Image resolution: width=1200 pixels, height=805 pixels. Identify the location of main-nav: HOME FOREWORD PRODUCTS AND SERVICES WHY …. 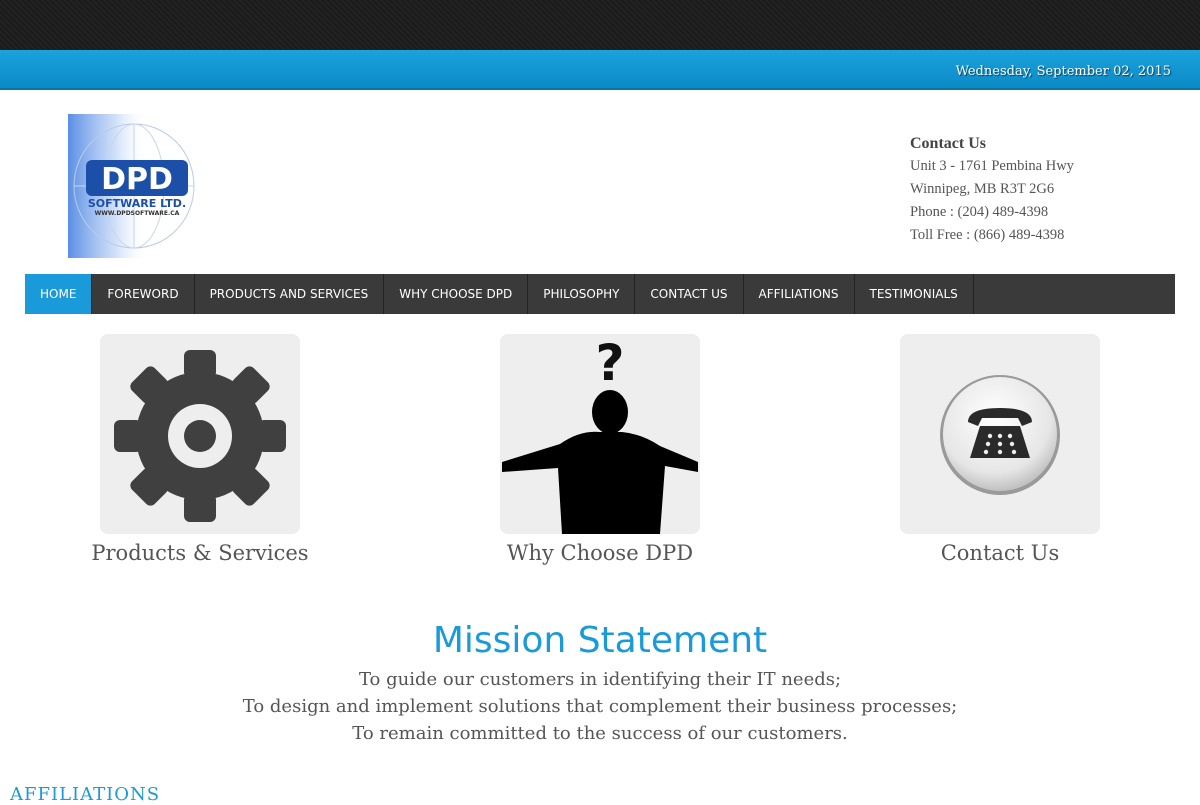
(600, 294).